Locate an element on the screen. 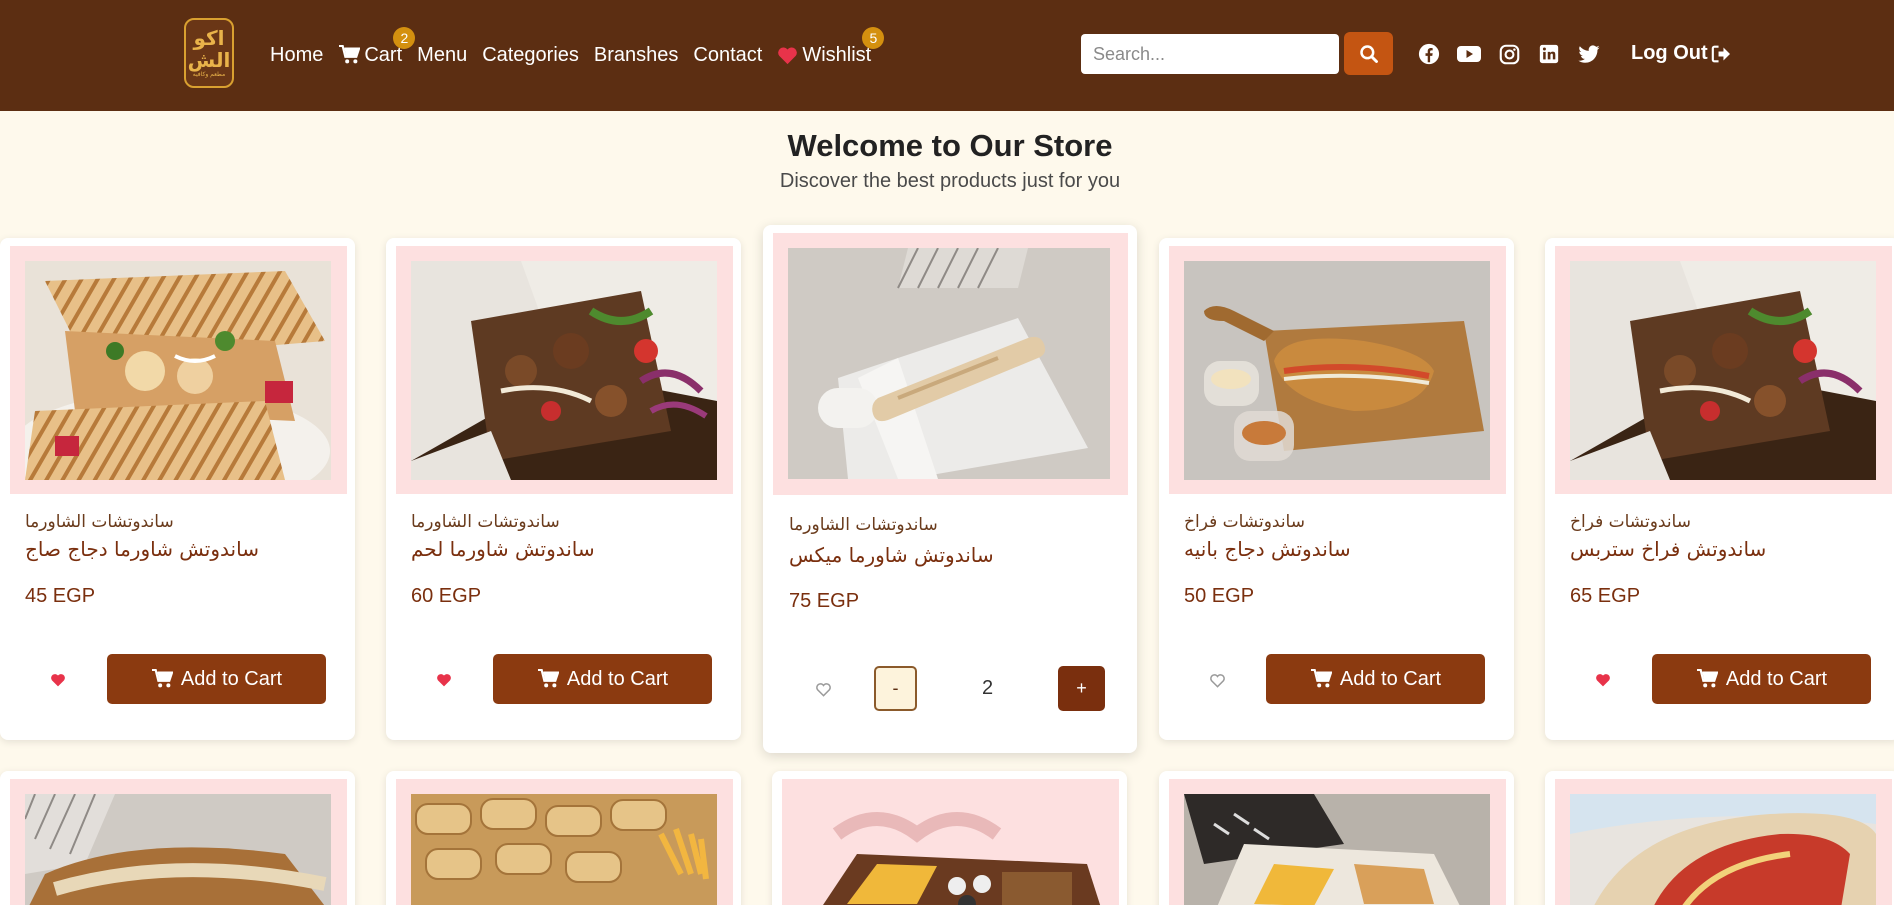  nav-cart-label: Cart is located at coordinates (383, 54).